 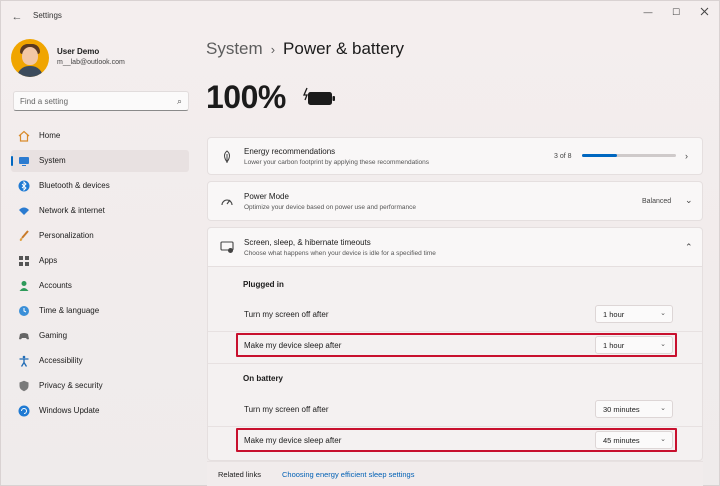 What do you see at coordinates (656, 201) in the screenshot?
I see `power-mode-value: Balanced` at bounding box center [656, 201].